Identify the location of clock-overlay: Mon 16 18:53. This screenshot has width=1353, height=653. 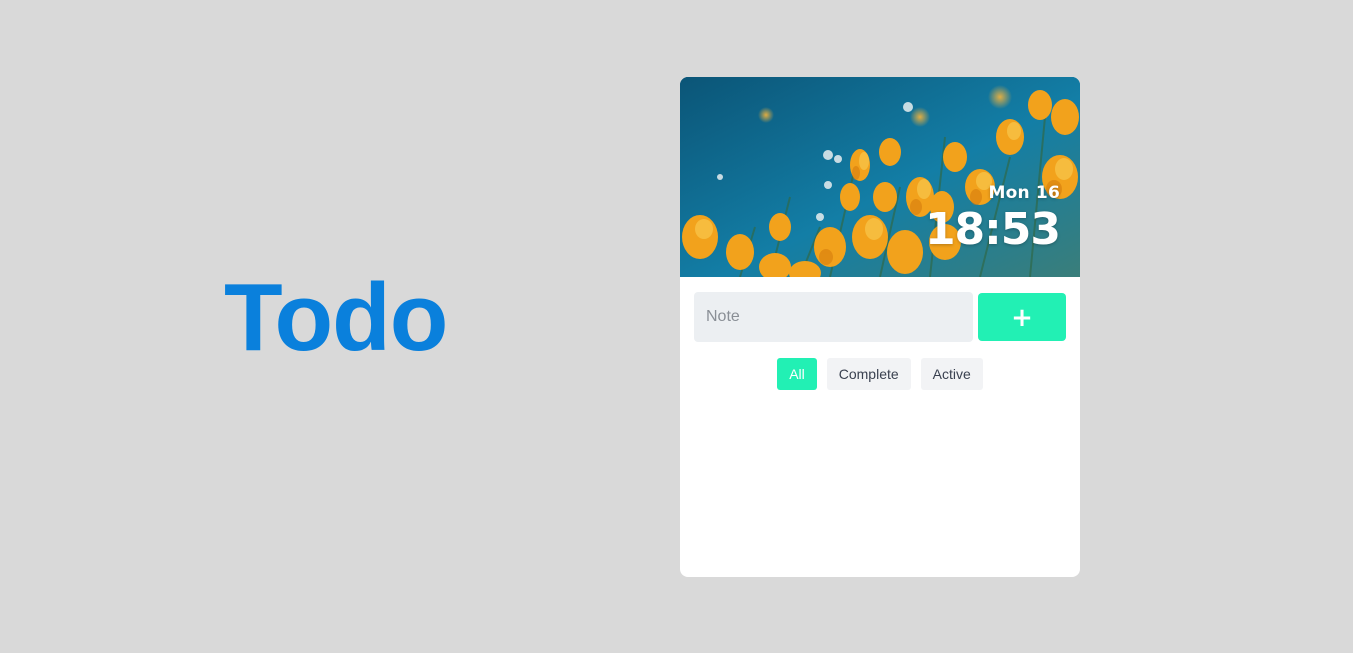
(992, 219).